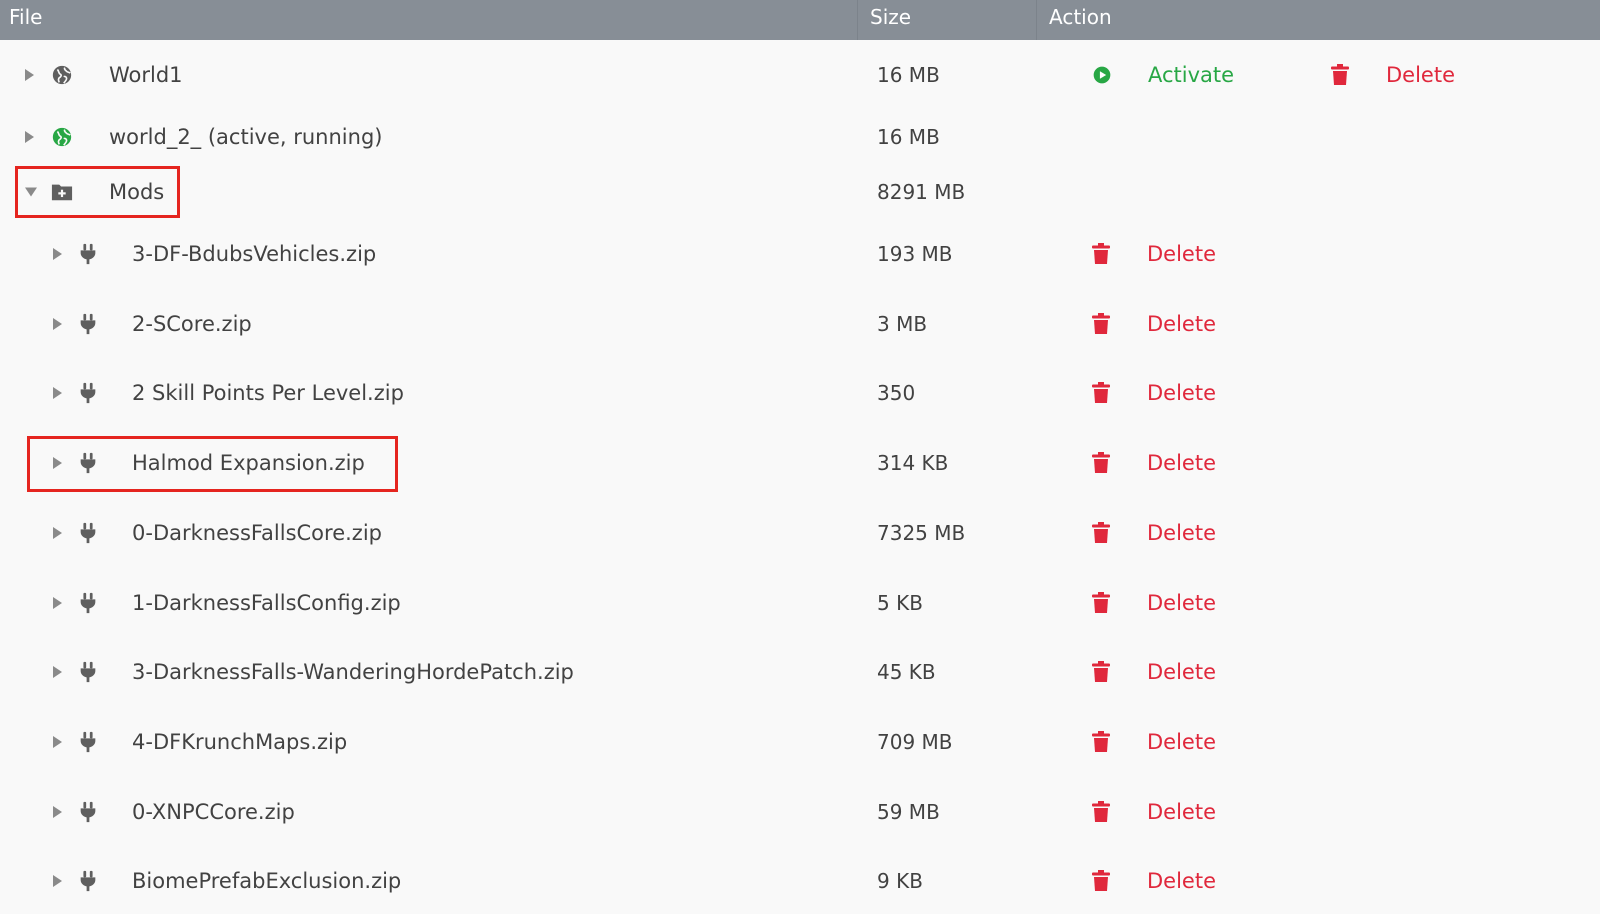 The height and width of the screenshot is (914, 1600). I want to click on row-size: 314 KB, so click(913, 463).